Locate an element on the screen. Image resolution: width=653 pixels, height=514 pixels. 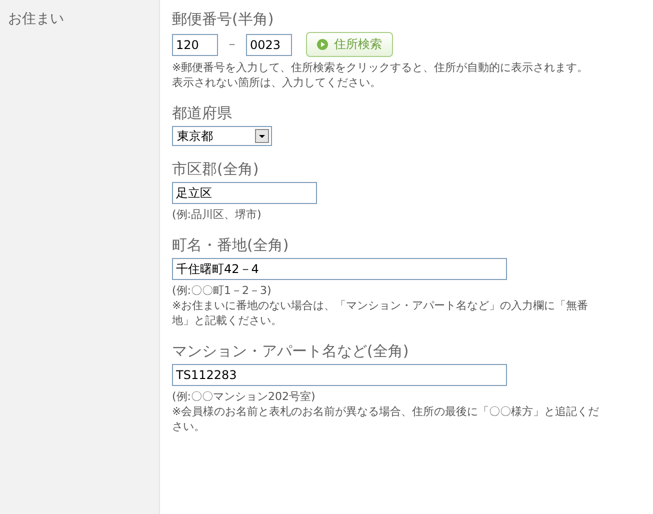
input-field: 足立区 is located at coordinates (244, 193).